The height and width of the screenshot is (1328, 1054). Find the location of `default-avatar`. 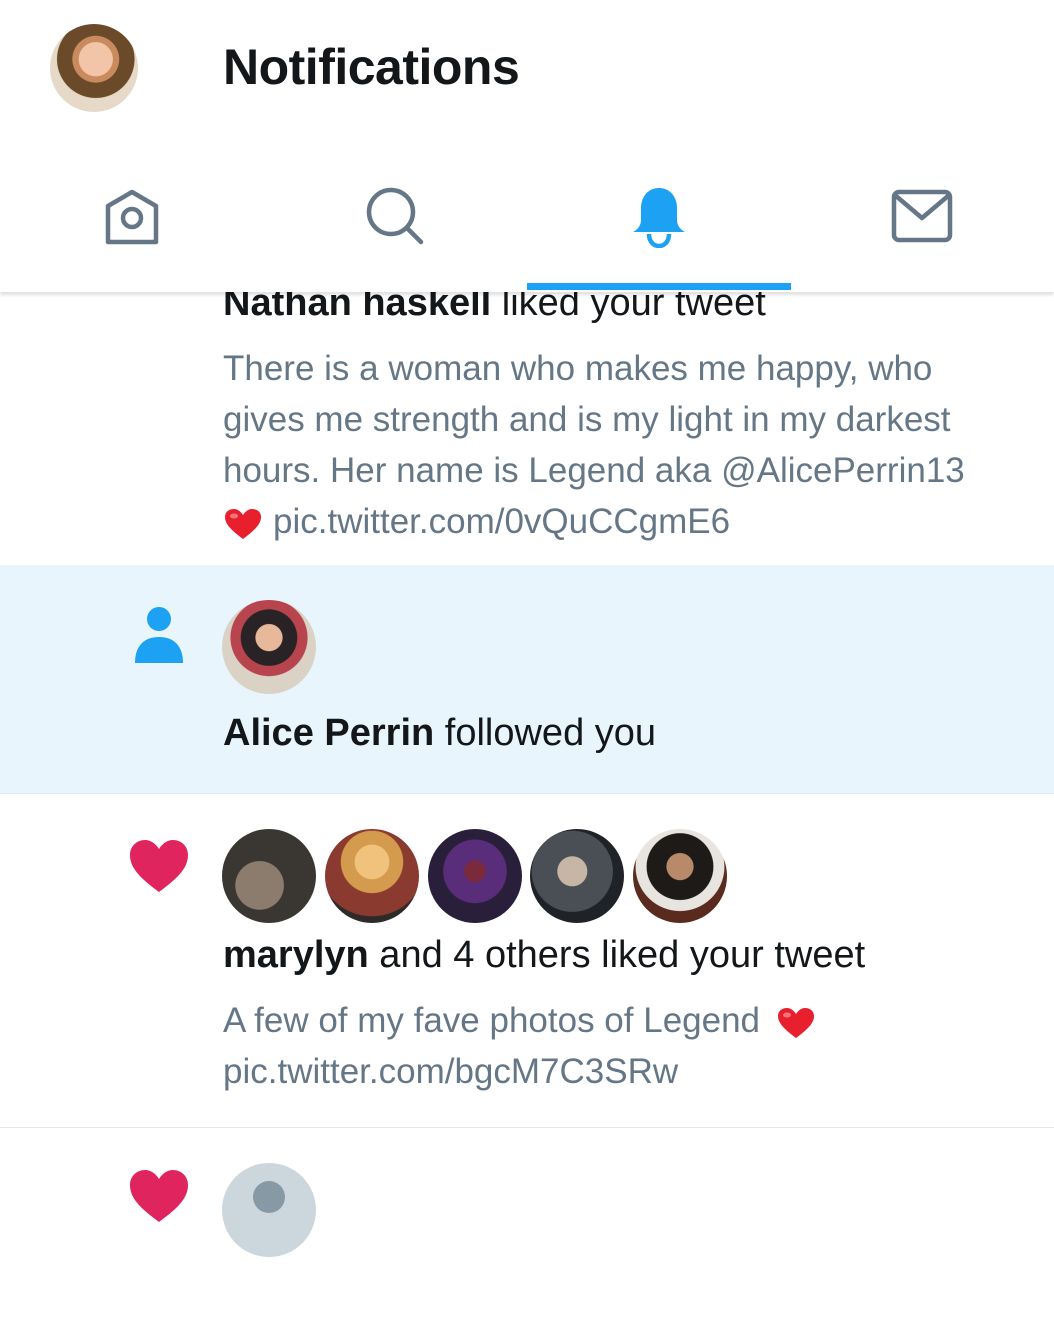

default-avatar is located at coordinates (269, 1210).